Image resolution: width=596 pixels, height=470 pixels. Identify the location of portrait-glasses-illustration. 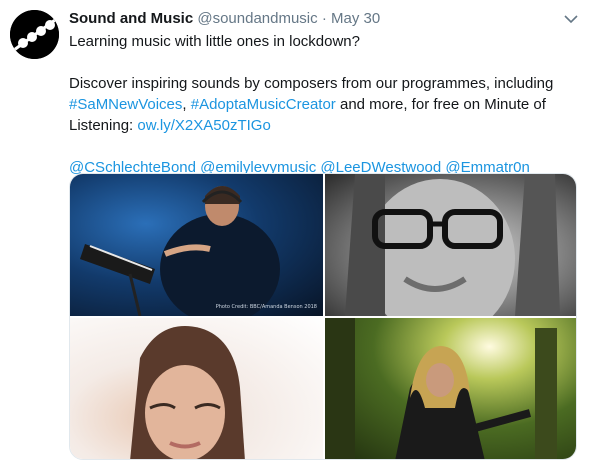
(452, 245).